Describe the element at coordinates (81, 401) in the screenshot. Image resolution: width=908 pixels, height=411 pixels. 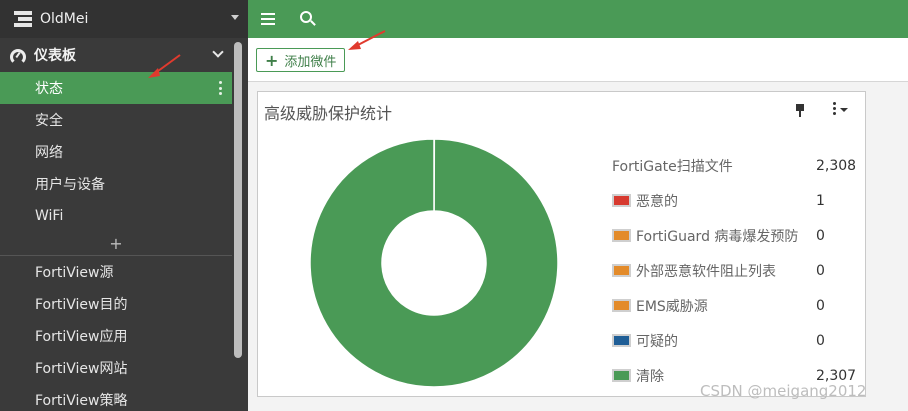
I see `sidebar-item-label: FortiView策略` at that location.